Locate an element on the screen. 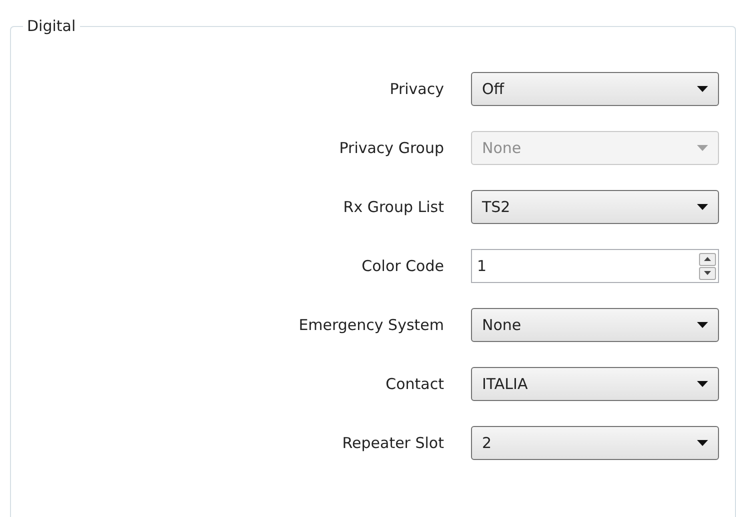  field-label: Rx Group List is located at coordinates (393, 207).